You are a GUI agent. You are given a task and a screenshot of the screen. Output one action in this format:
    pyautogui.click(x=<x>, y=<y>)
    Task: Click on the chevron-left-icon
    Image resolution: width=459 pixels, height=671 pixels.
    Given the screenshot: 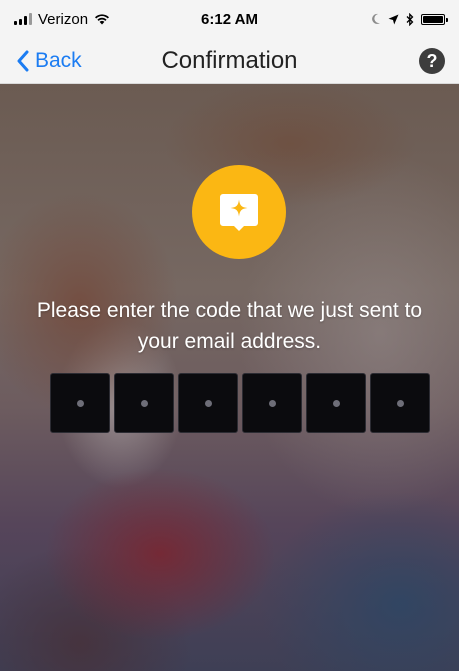 What is the action you would take?
    pyautogui.click(x=23, y=61)
    